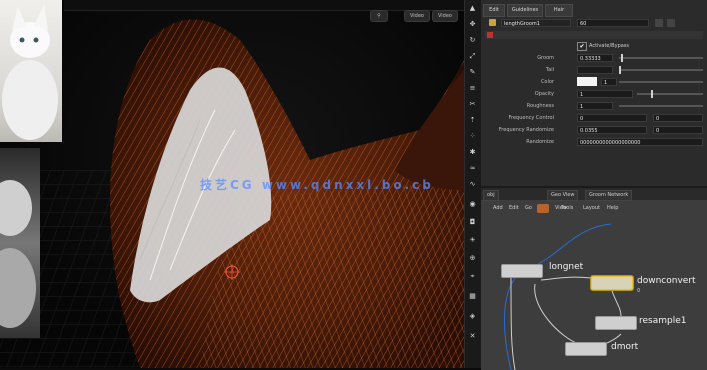  I want to click on param-value-field, so click(595, 70).